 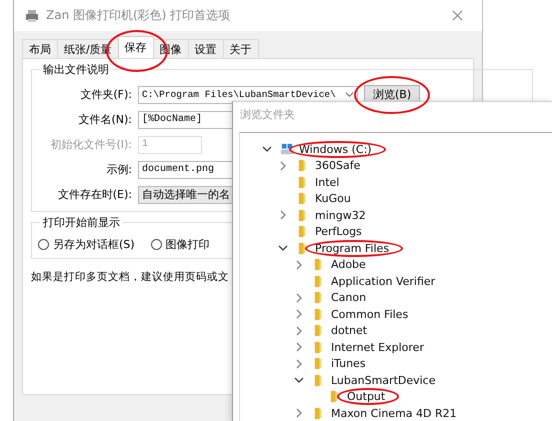 What do you see at coordinates (104, 119) in the screenshot?
I see `field-label: 文件名(N):` at bounding box center [104, 119].